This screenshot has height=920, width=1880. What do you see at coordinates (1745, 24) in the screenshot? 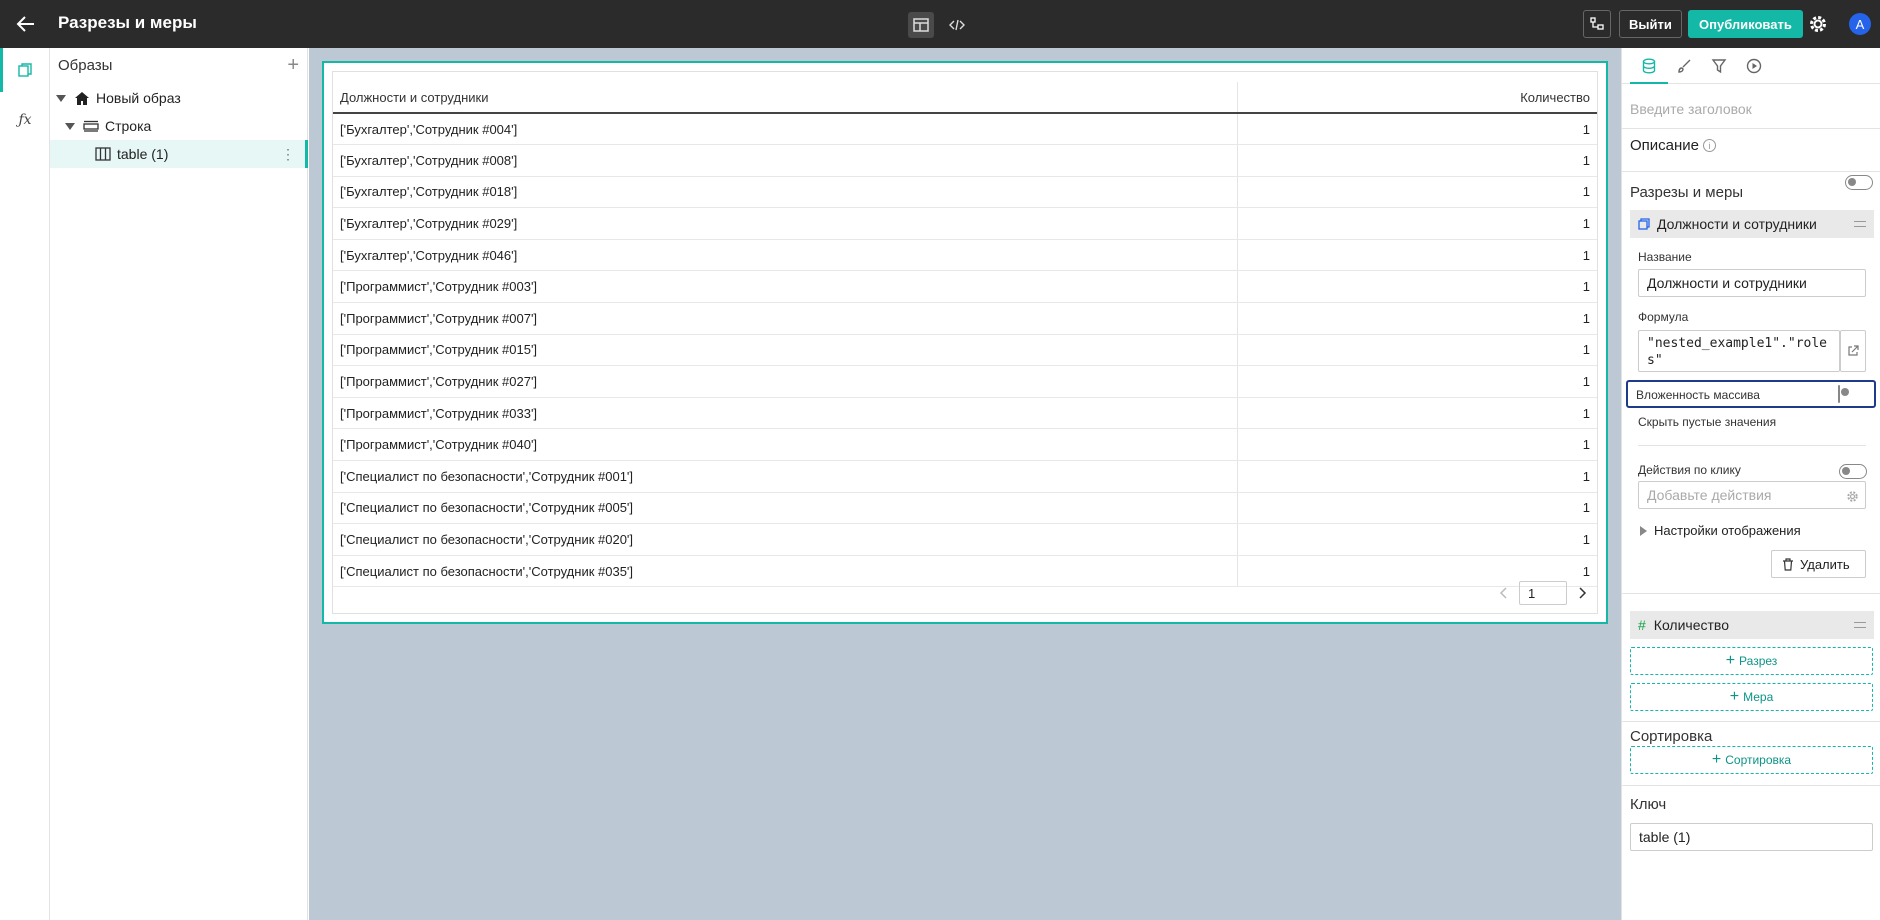
I see `publish-button: Опубликовать` at bounding box center [1745, 24].